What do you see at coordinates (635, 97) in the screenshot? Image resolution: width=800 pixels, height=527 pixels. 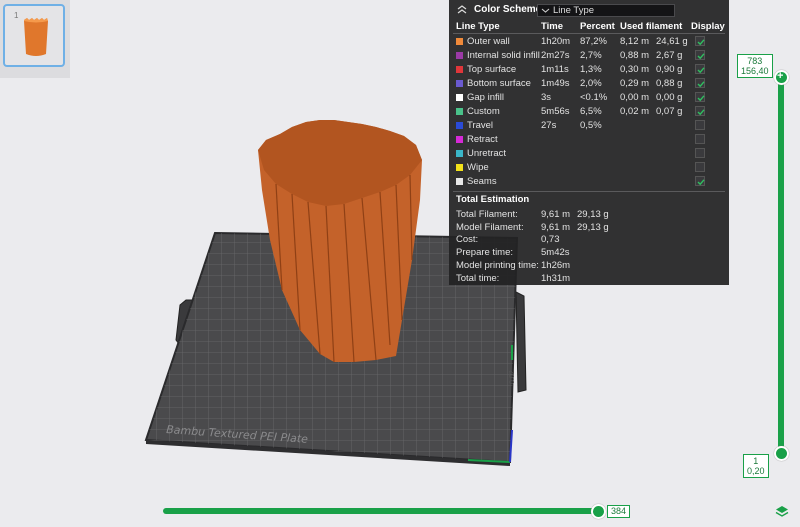 I see `line-type-length: 0,00 m` at bounding box center [635, 97].